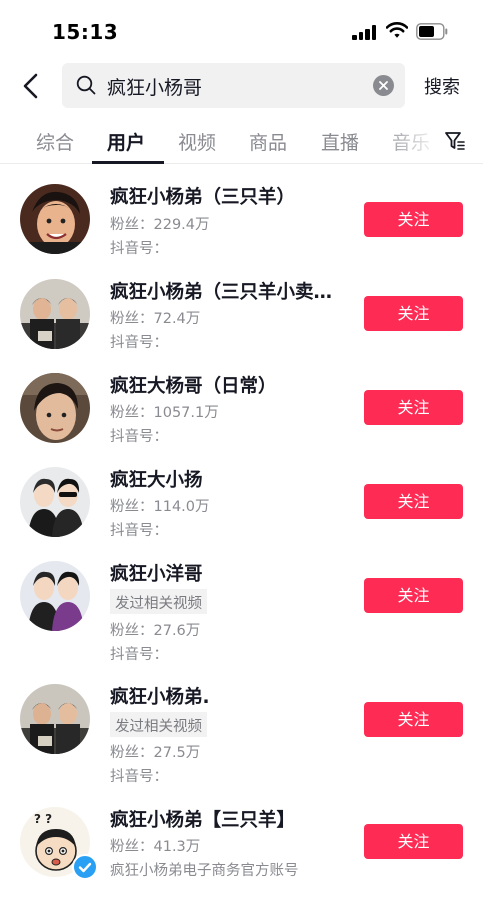 This screenshot has height=899, width=483. I want to click on tab-comprehensive: 综合, so click(55, 141).